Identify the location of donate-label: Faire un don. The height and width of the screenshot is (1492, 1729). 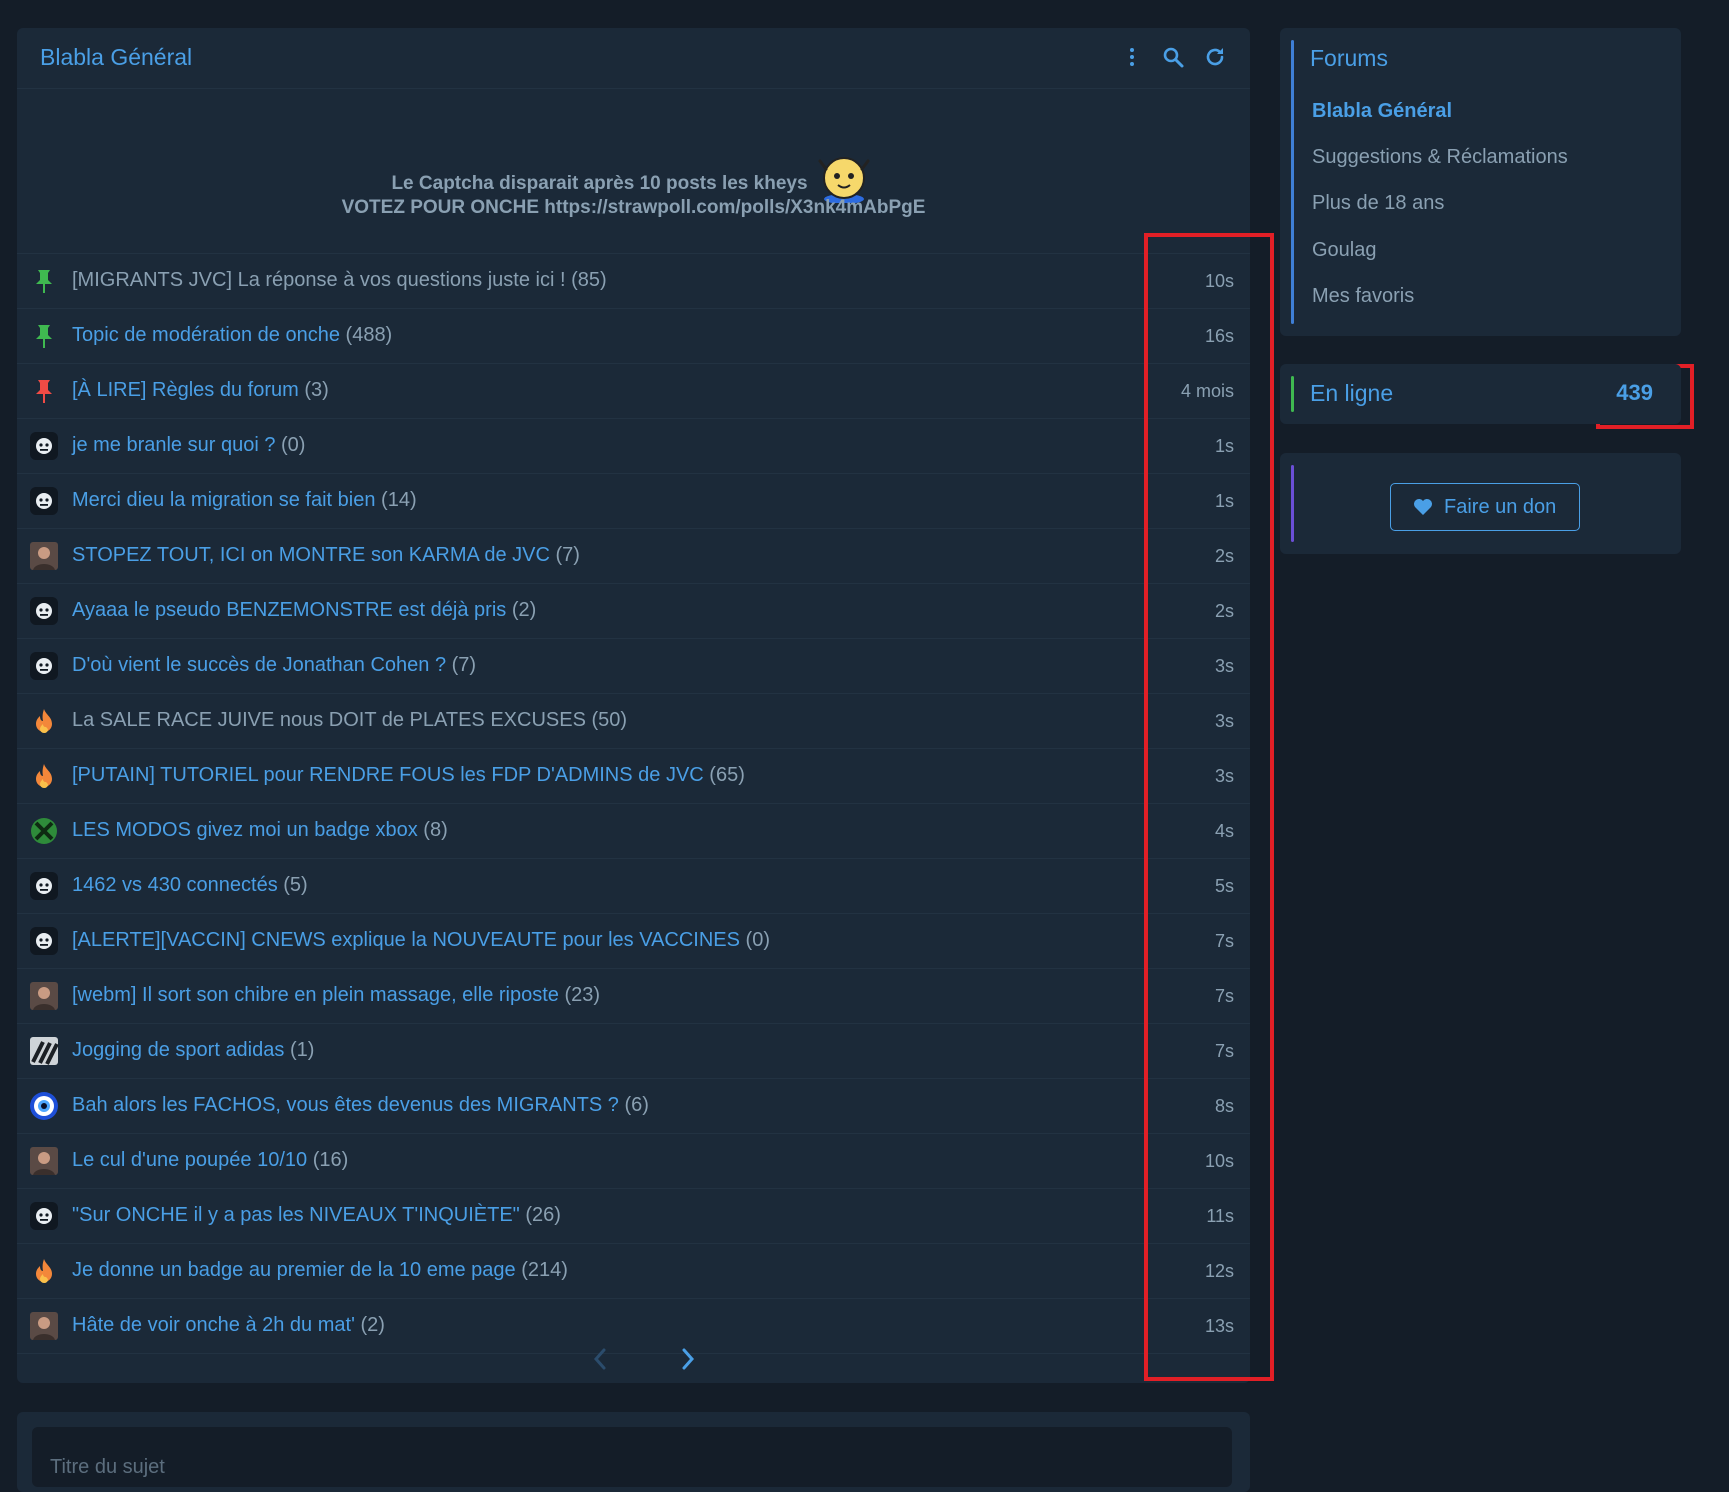
(1500, 507).